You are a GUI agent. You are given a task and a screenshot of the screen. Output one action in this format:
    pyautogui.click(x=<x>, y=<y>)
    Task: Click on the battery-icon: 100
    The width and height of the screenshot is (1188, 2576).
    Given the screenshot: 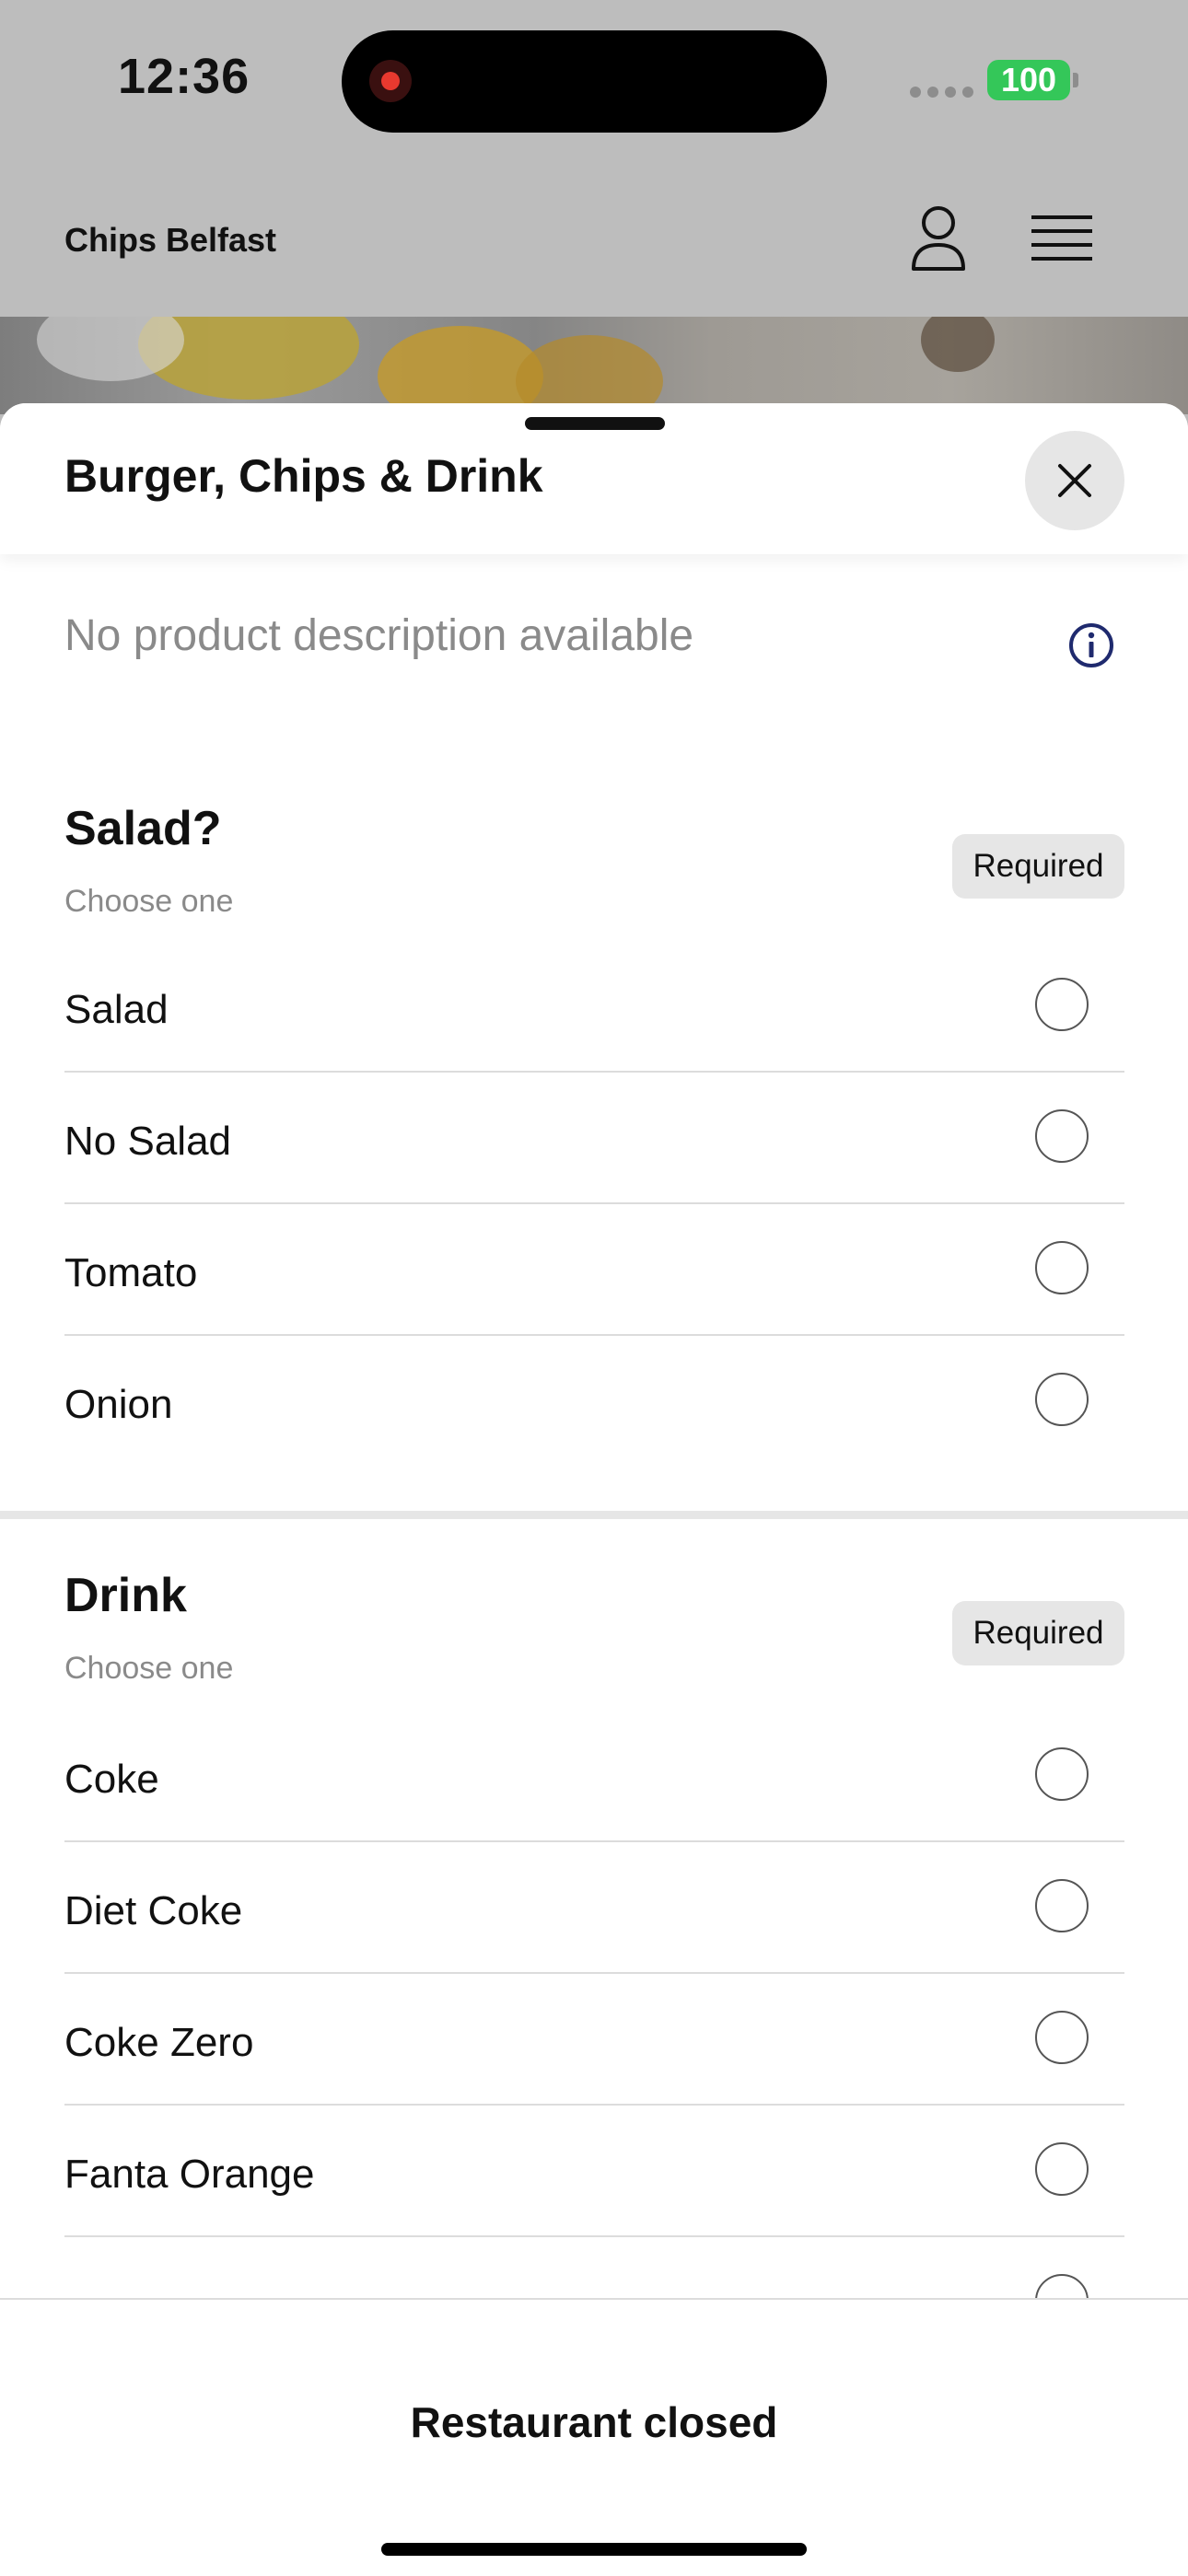 What is the action you would take?
    pyautogui.click(x=1028, y=80)
    